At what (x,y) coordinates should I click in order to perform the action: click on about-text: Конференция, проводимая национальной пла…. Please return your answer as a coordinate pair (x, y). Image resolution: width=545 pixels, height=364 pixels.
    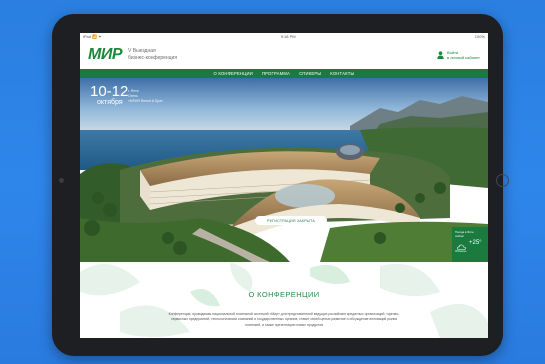
    Looking at the image, I should click on (284, 319).